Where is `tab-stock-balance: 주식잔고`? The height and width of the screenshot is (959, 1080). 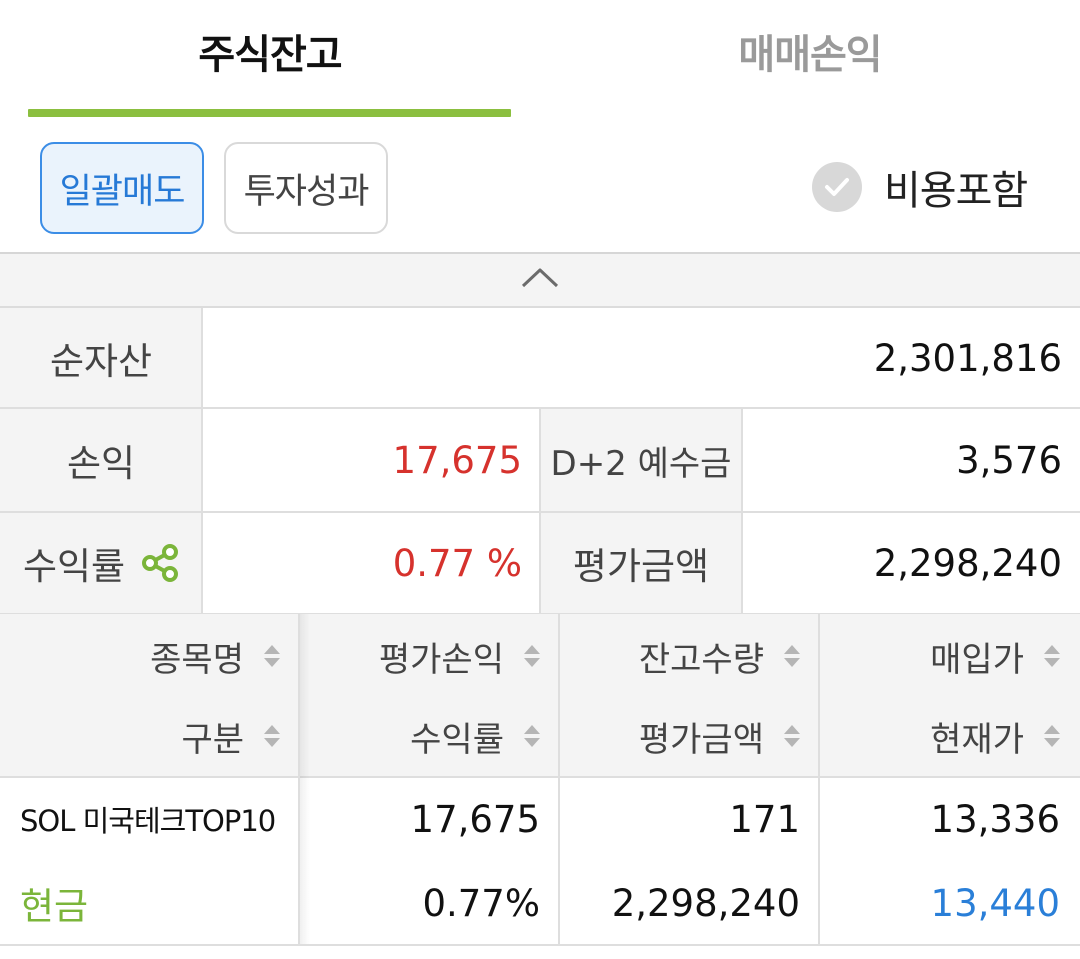
tab-stock-balance: 주식잔고 is located at coordinates (270, 59).